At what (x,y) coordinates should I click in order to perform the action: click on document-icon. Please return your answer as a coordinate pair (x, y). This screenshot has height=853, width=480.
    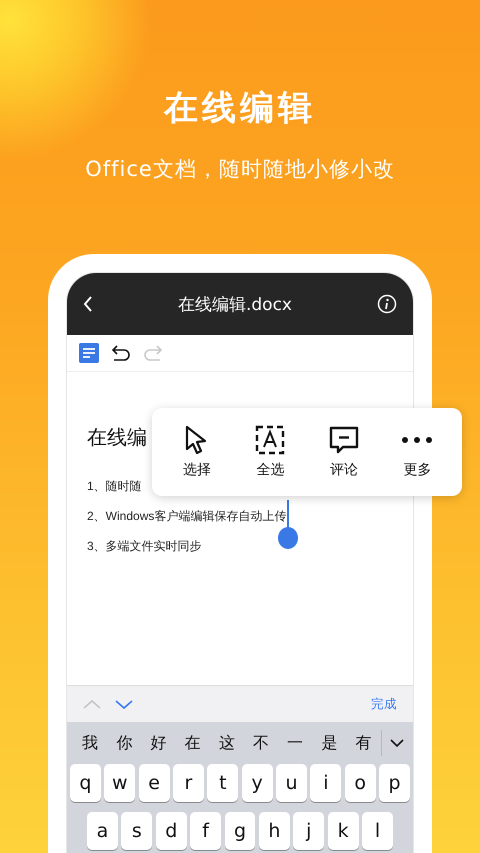
    Looking at the image, I should click on (89, 353).